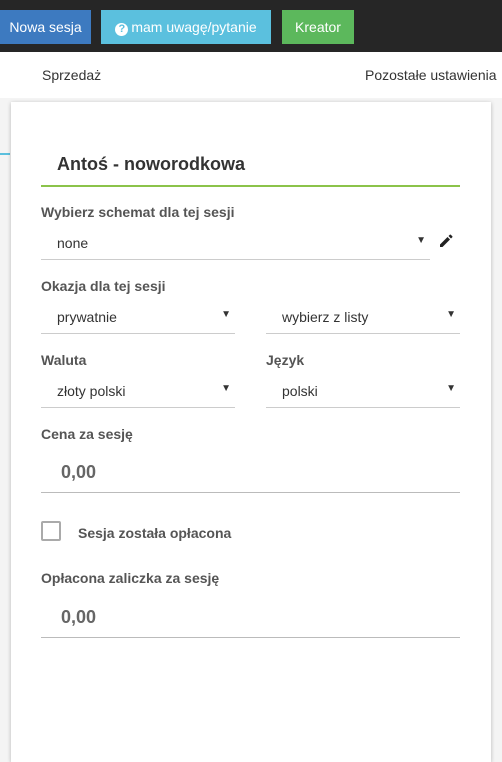 The height and width of the screenshot is (762, 502). I want to click on note-question-label: mam uwagę/pytanie, so click(194, 27).